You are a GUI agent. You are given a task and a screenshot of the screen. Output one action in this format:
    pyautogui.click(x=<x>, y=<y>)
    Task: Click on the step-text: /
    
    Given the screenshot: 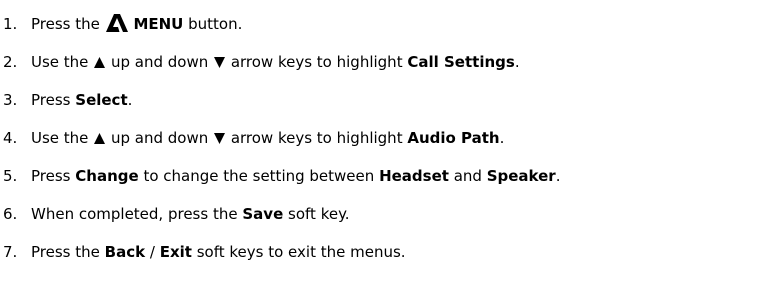 What is the action you would take?
    pyautogui.click(x=152, y=252)
    